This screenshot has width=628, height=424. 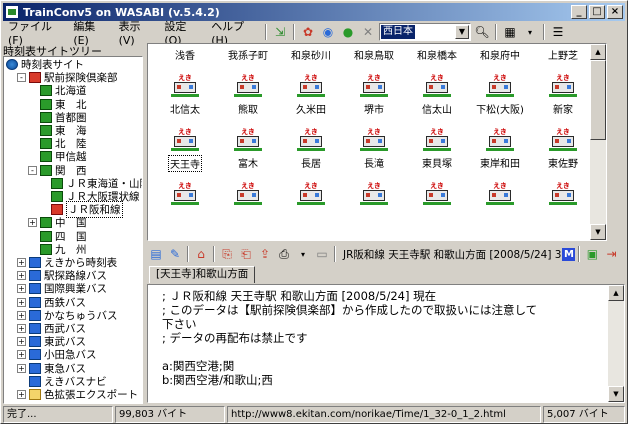 I want to click on delete-icon: ✕, so click(x=368, y=32).